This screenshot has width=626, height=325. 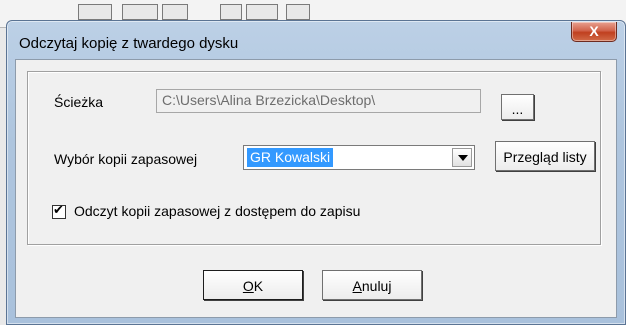 I want to click on dialog-title: Odczytaj kopię z twardego dysku, so click(x=129, y=43).